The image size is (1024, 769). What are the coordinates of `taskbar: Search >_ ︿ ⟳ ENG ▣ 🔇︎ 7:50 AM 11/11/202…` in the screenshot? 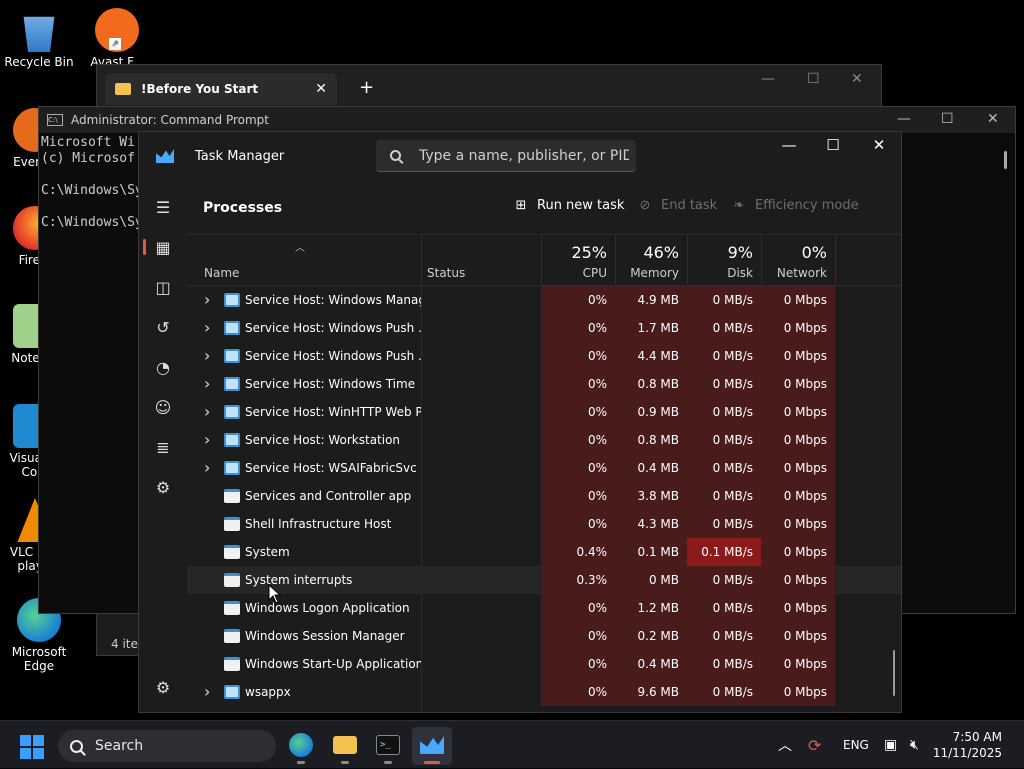 It's located at (512, 744).